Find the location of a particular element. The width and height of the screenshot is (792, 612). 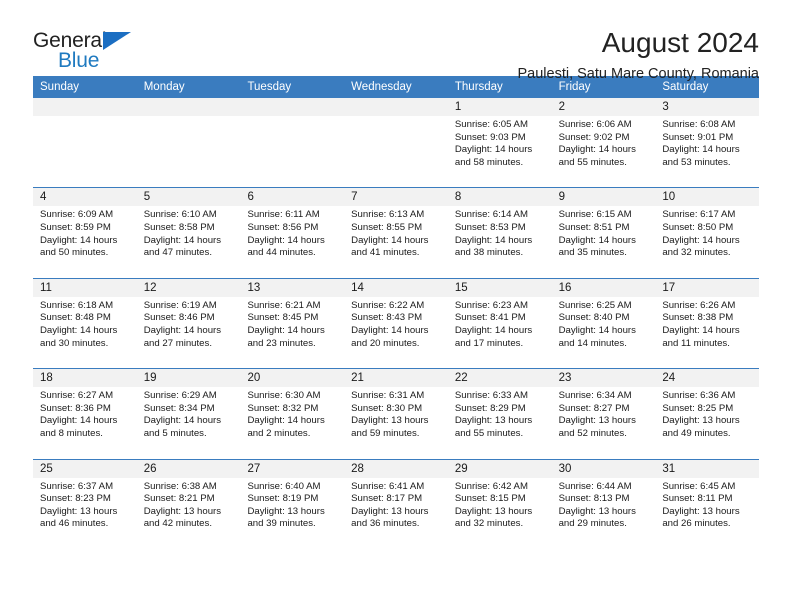

day-info-line: and 11 minutes. is located at coordinates (696, 343).